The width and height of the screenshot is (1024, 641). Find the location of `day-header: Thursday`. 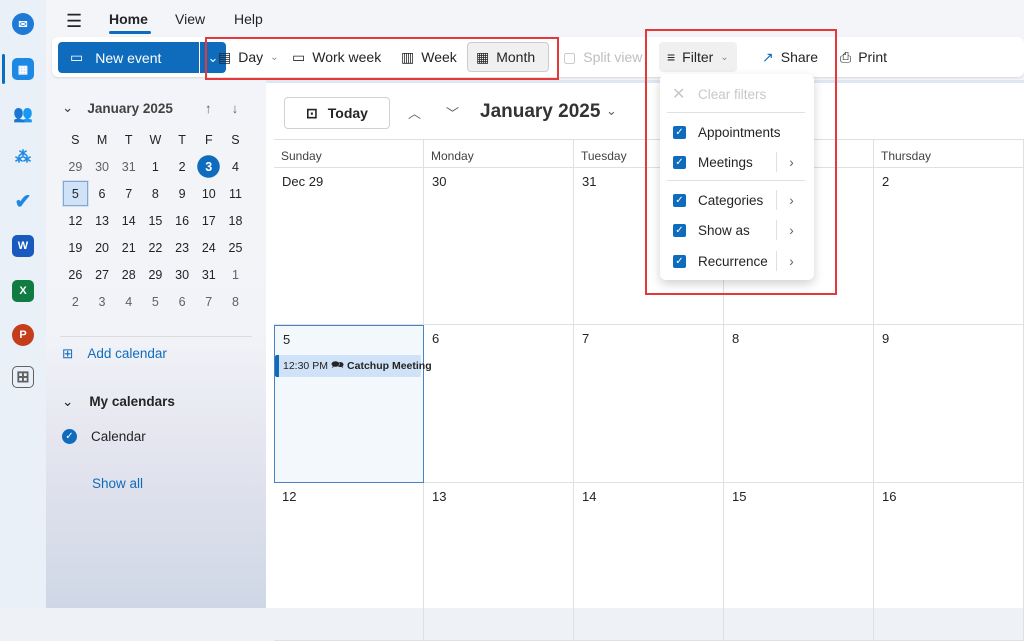

day-header: Thursday is located at coordinates (949, 153).